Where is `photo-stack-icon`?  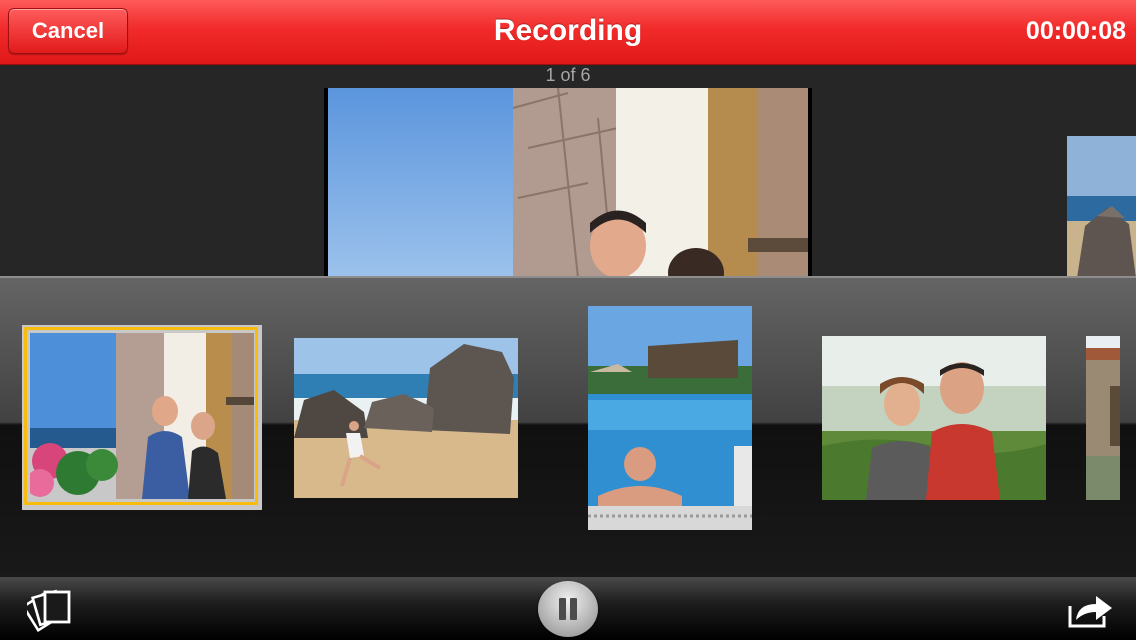
photo-stack-icon is located at coordinates (47, 609).